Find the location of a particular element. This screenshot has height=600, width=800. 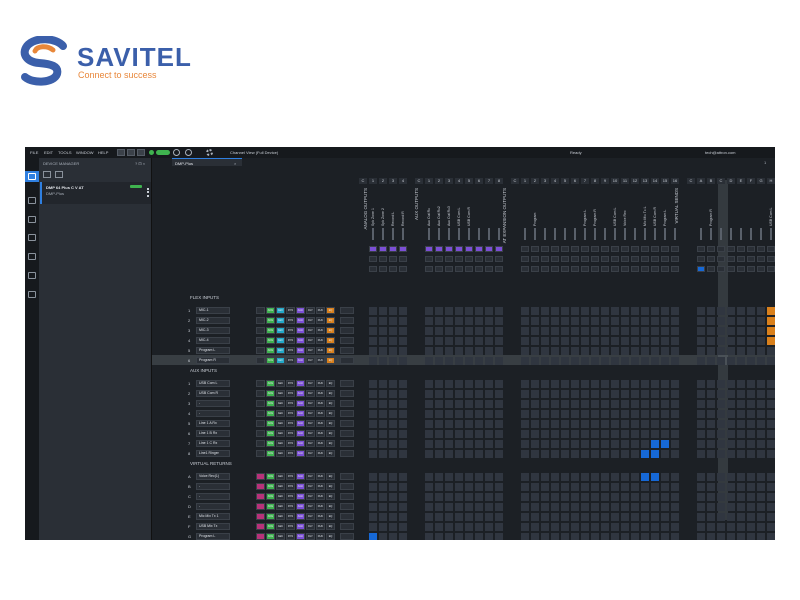

processing-chip is located at coordinates (260, 413).